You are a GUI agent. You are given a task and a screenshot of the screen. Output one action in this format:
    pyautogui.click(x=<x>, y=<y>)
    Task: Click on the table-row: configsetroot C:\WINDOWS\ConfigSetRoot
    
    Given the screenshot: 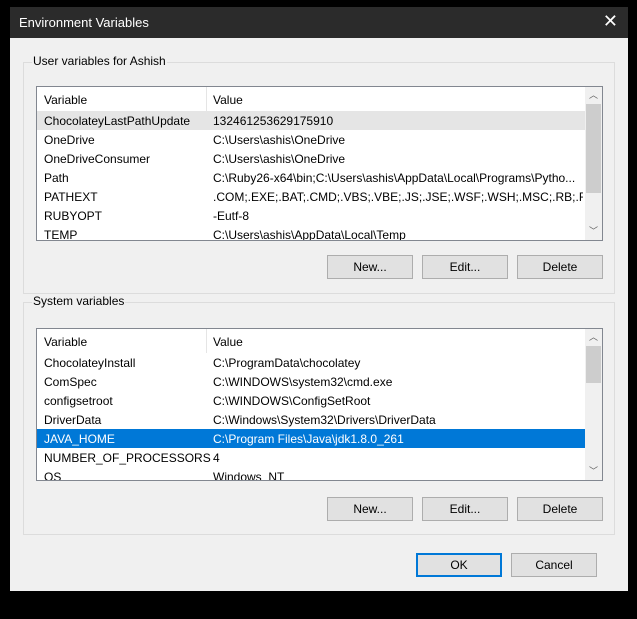 What is the action you would take?
    pyautogui.click(x=319, y=400)
    